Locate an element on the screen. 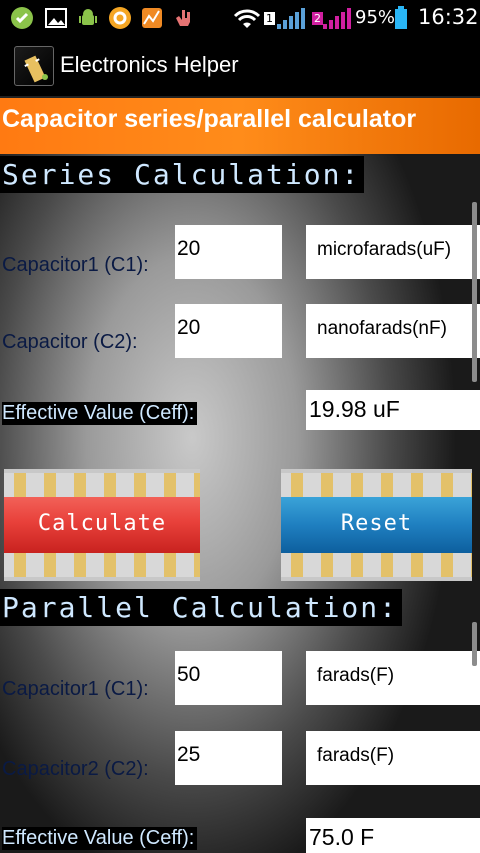 Image resolution: width=480 pixels, height=853 pixels. parallel-c1-label: Capacitor1 (C1): is located at coordinates (75, 689).